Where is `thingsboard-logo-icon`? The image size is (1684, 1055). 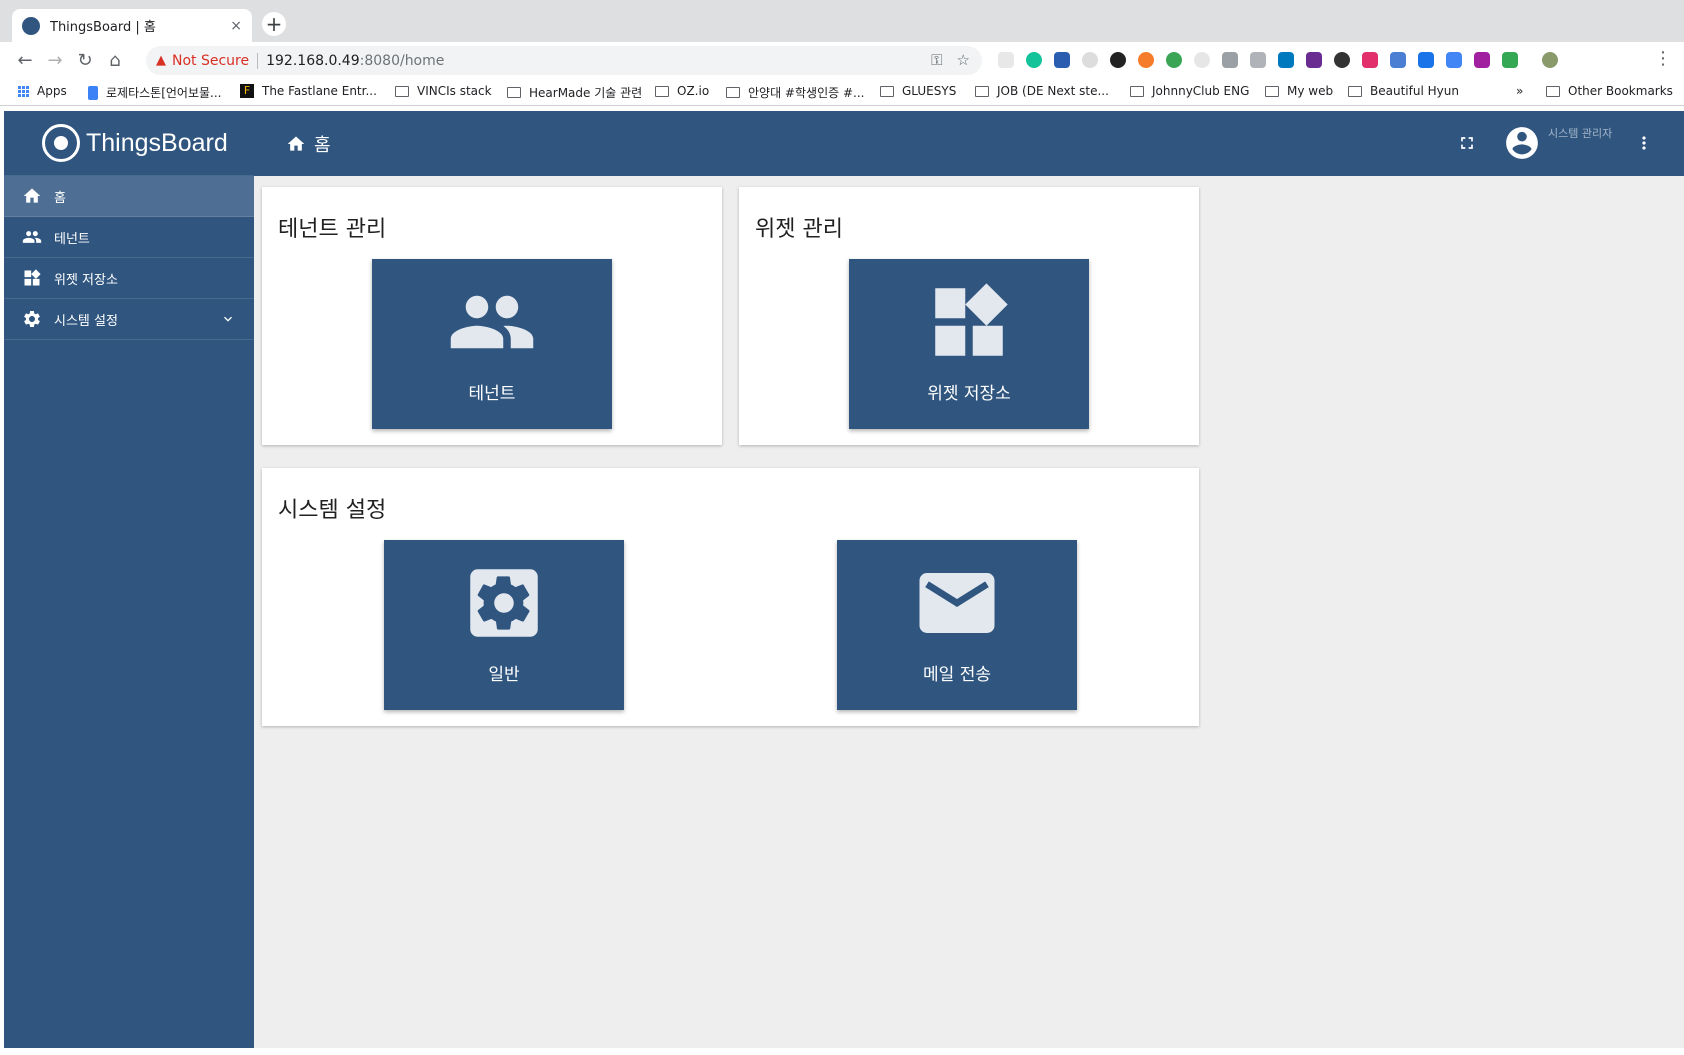
thingsboard-logo-icon is located at coordinates (61, 143).